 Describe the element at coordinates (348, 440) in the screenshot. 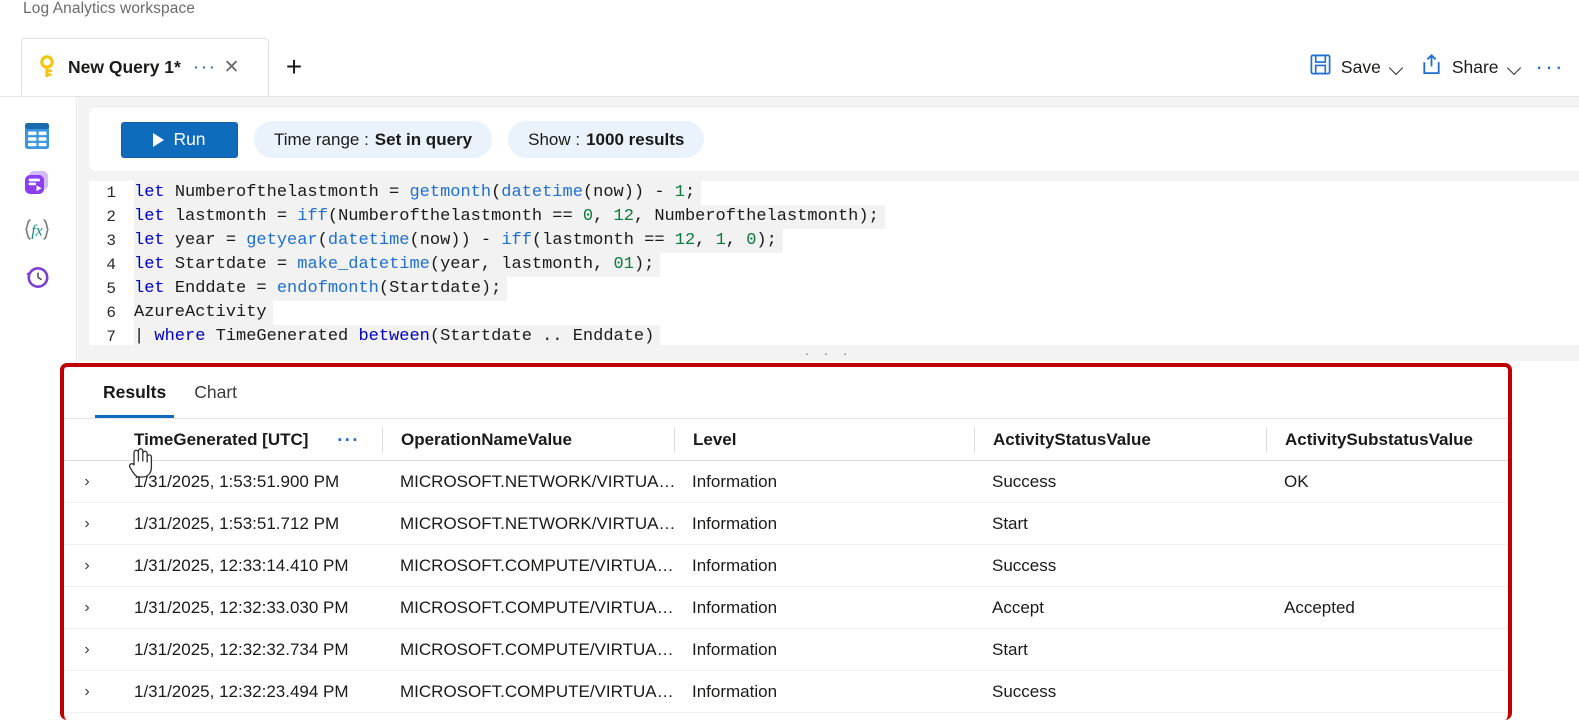

I see `column-menu-icon: ···` at that location.